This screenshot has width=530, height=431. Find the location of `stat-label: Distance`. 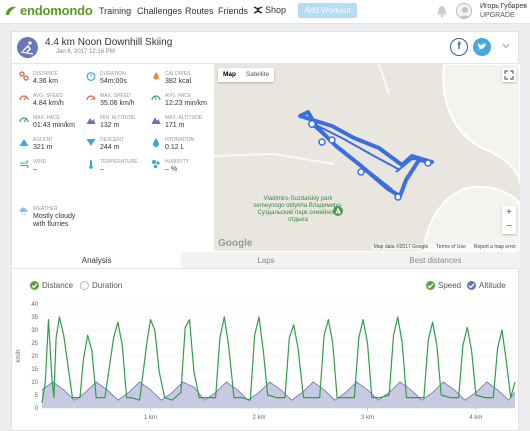

stat-label: Distance is located at coordinates (45, 74).